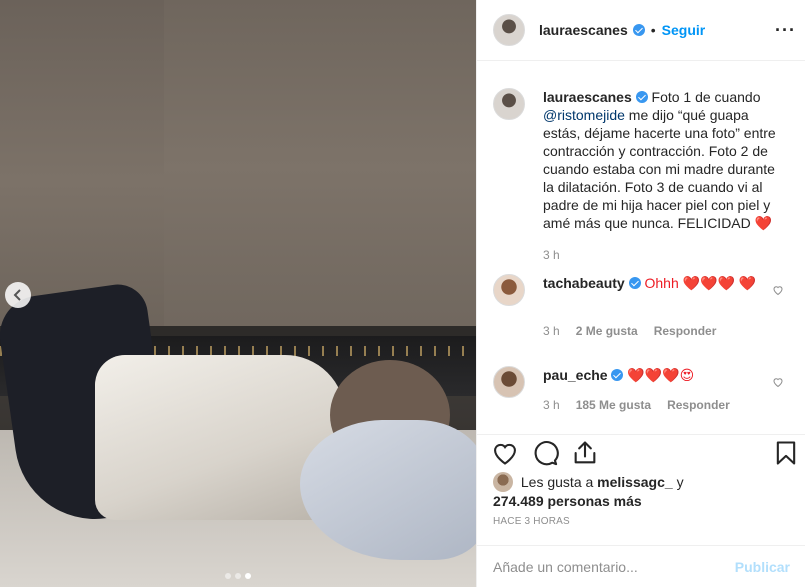  I want to click on post-header: lauraescanes • Seguir ···, so click(641, 30).